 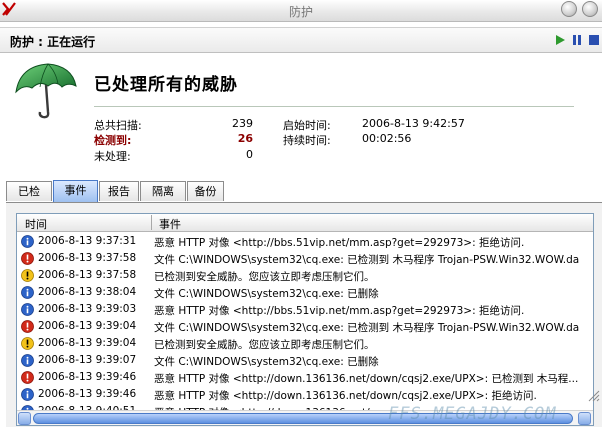 What do you see at coordinates (305, 223) in the screenshot?
I see `list-header: 时间 事件` at bounding box center [305, 223].